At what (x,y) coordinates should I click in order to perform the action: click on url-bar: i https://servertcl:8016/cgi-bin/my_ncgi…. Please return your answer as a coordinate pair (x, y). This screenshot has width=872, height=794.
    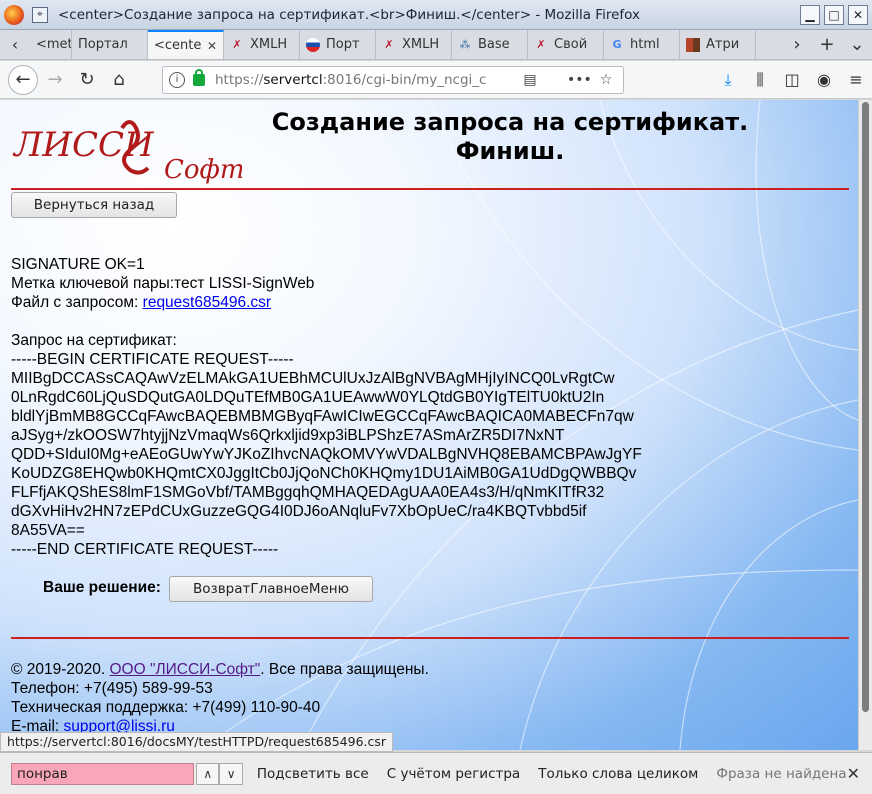
    Looking at the image, I should click on (393, 79).